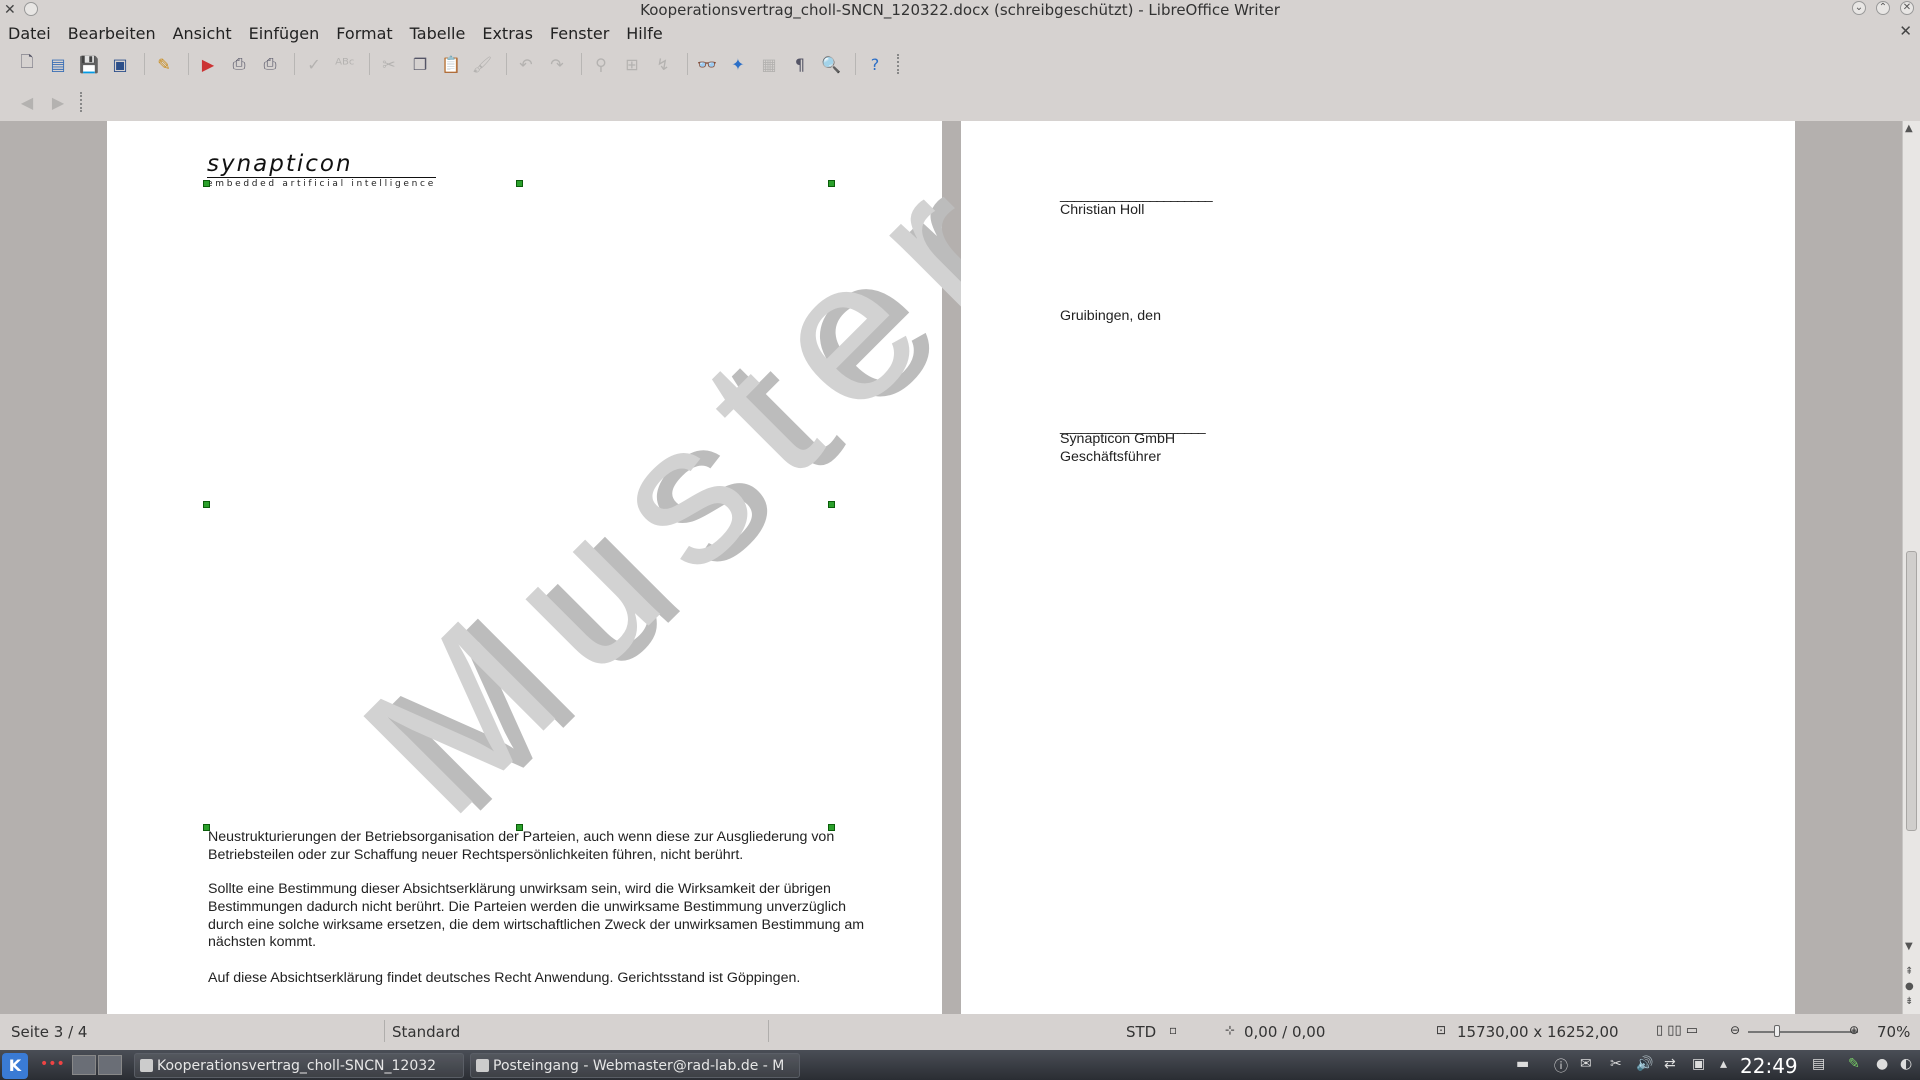 The image size is (1920, 1080). What do you see at coordinates (239, 64) in the screenshot?
I see `print-icon: ⎙` at bounding box center [239, 64].